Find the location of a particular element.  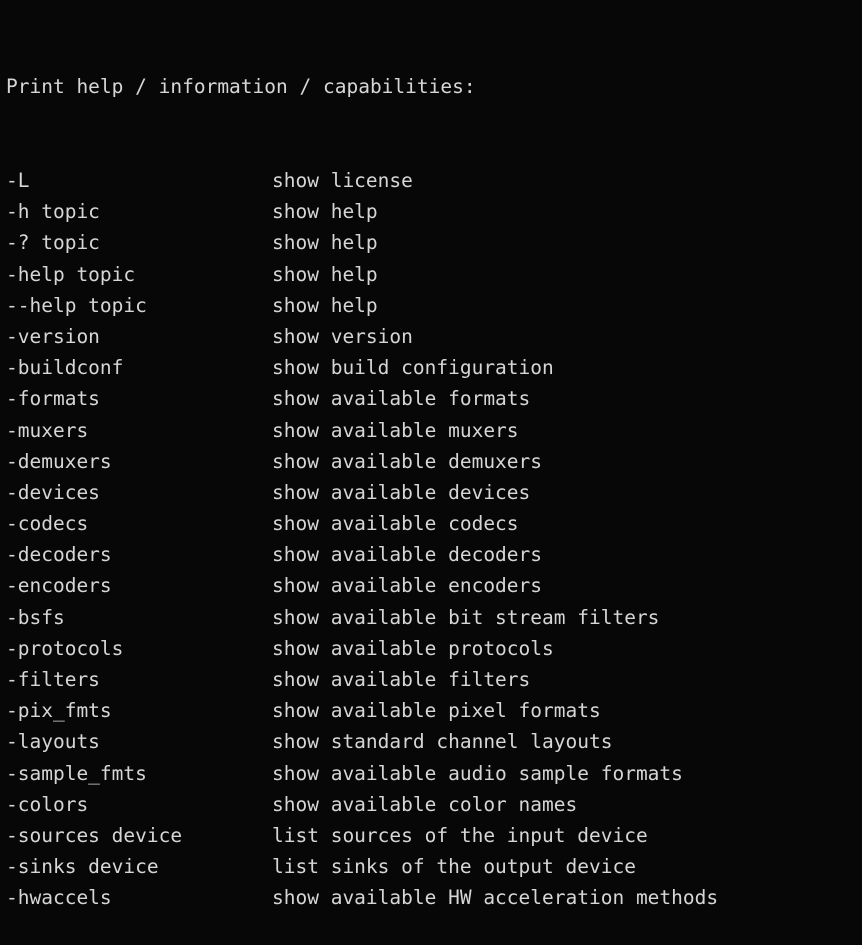

help-option-flag: -L is located at coordinates (18, 180).